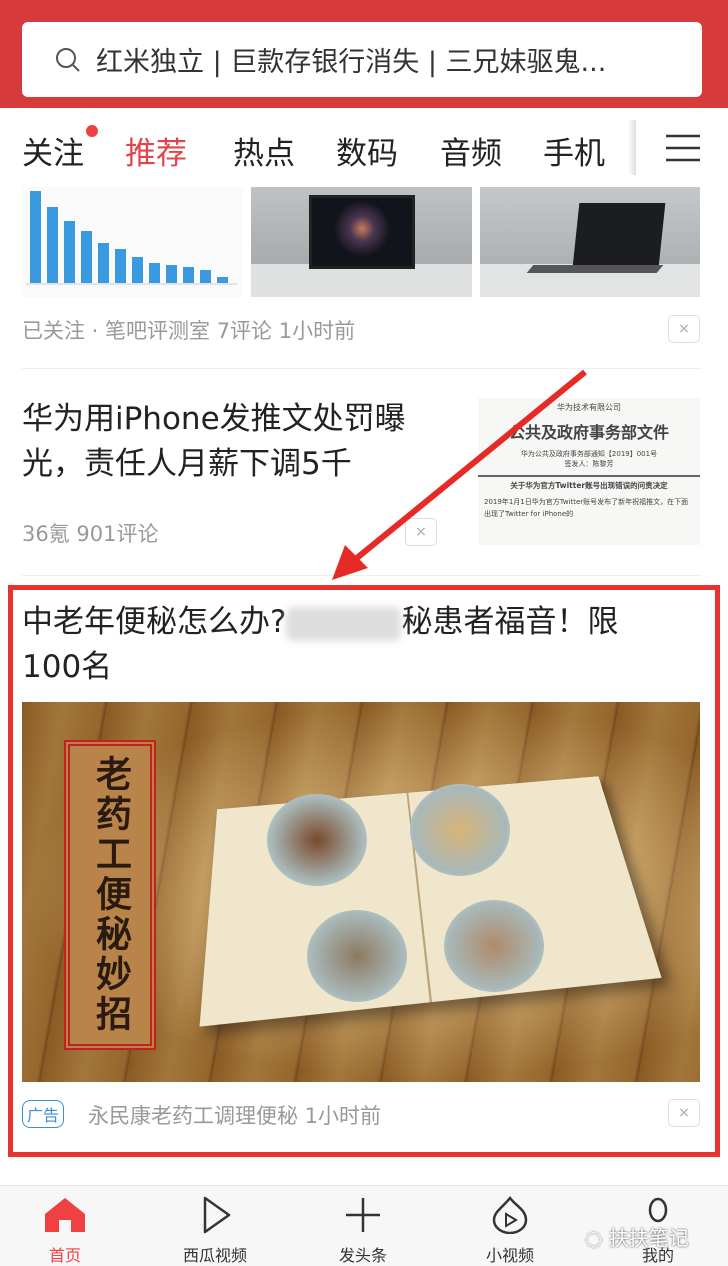  Describe the element at coordinates (235, 1116) in the screenshot. I see `item-meta: 永民康老药工调理便秘 1小时前` at that location.